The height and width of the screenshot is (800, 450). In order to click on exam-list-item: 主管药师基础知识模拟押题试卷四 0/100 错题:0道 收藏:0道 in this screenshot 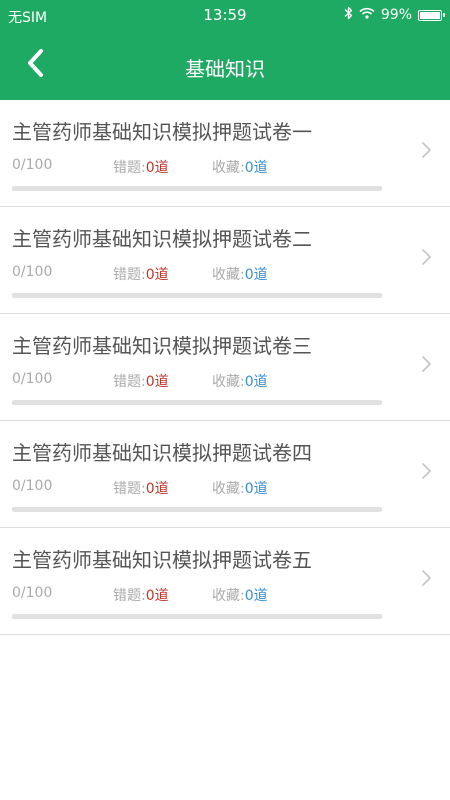, I will do `click(225, 474)`.